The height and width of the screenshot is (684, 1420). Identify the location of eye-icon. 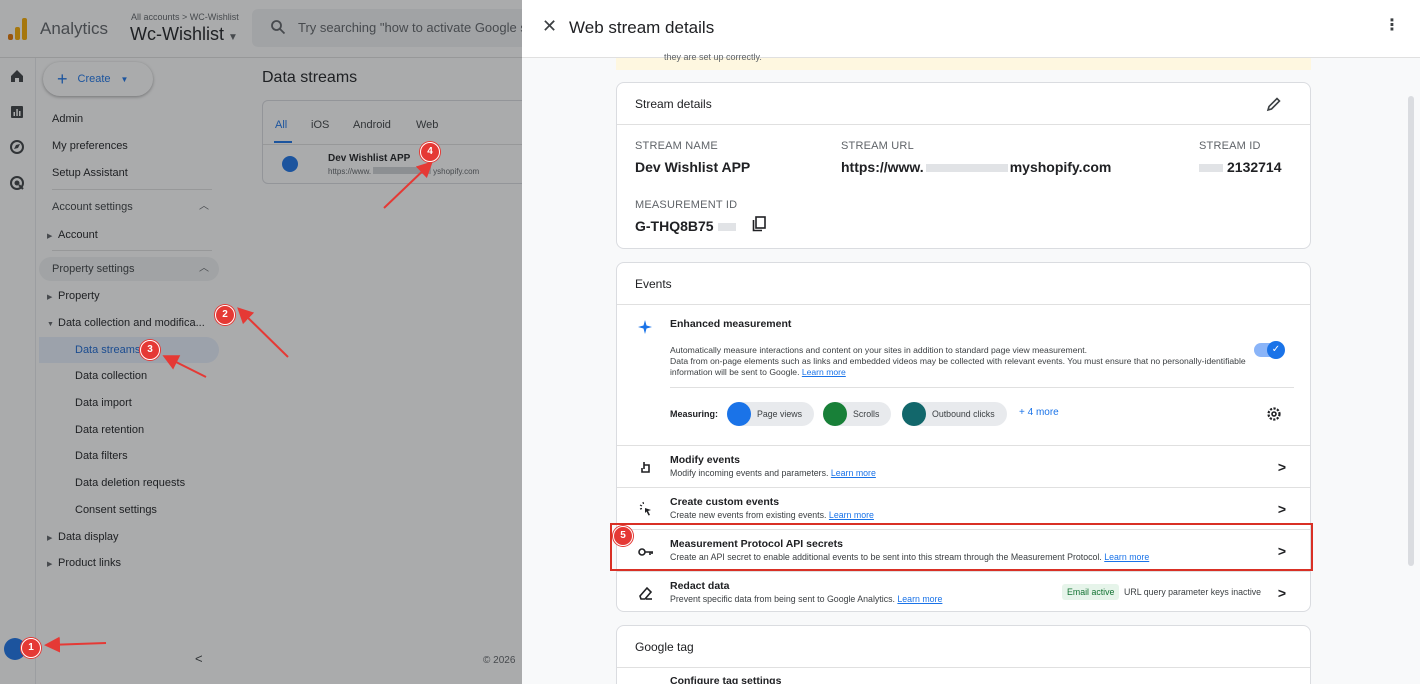
(739, 414).